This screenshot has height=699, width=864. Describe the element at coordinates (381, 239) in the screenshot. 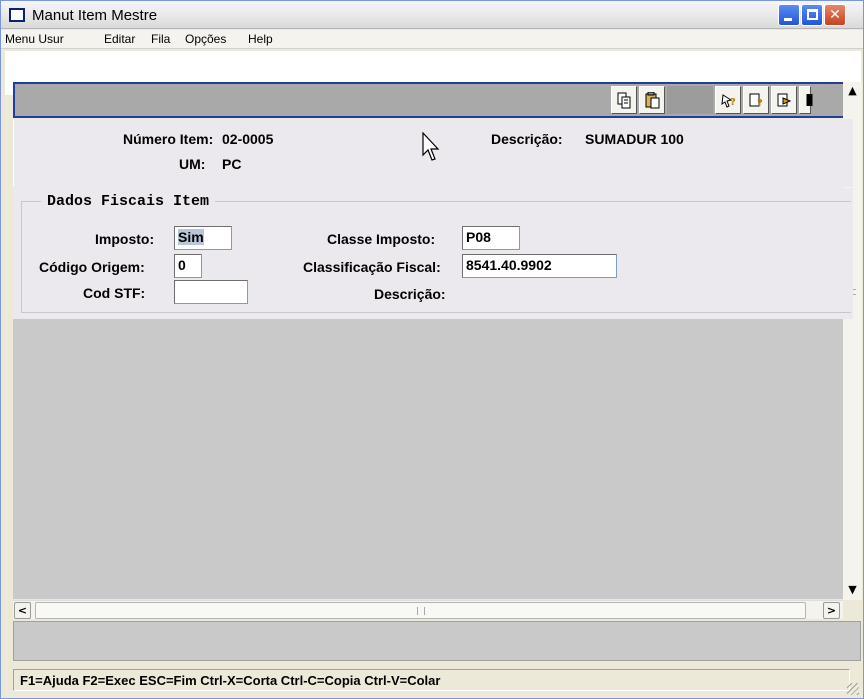

I see `classe-imposto-label: Classe Imposto:` at that location.